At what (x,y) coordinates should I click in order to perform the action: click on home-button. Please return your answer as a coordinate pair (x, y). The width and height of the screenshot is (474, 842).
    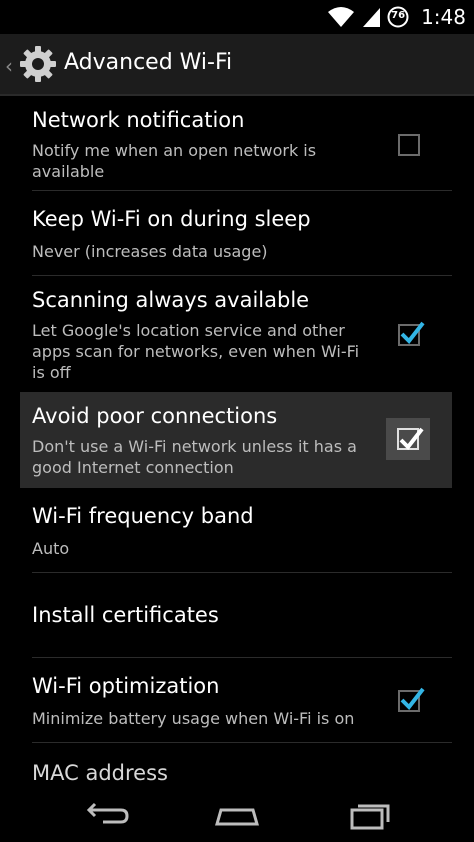
    Looking at the image, I should click on (237, 816).